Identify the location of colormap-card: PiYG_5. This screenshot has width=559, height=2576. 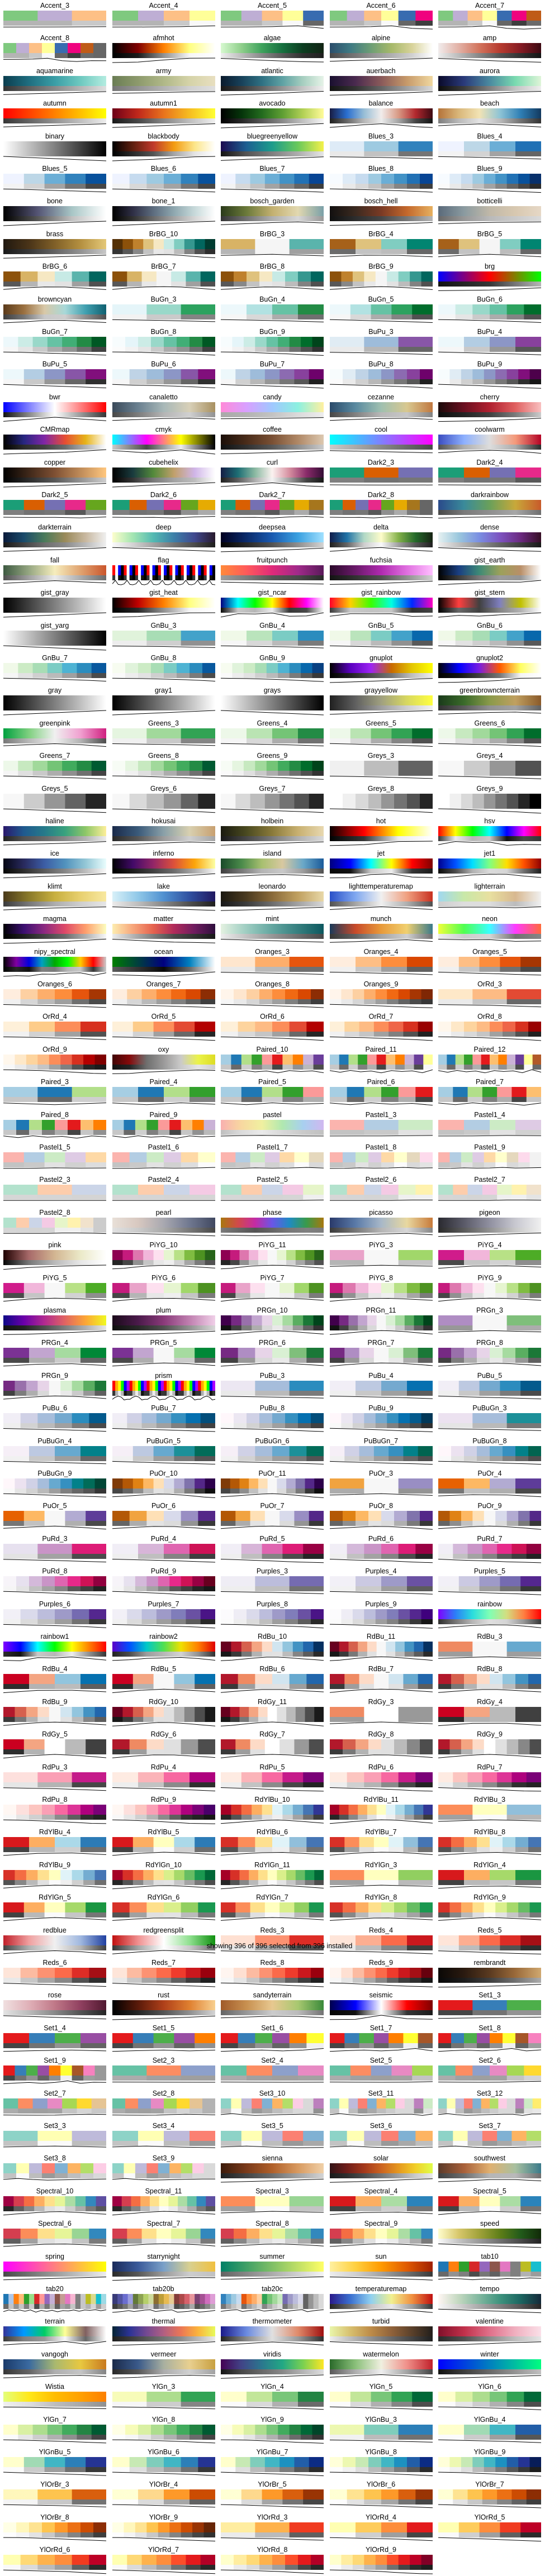
(54, 1288).